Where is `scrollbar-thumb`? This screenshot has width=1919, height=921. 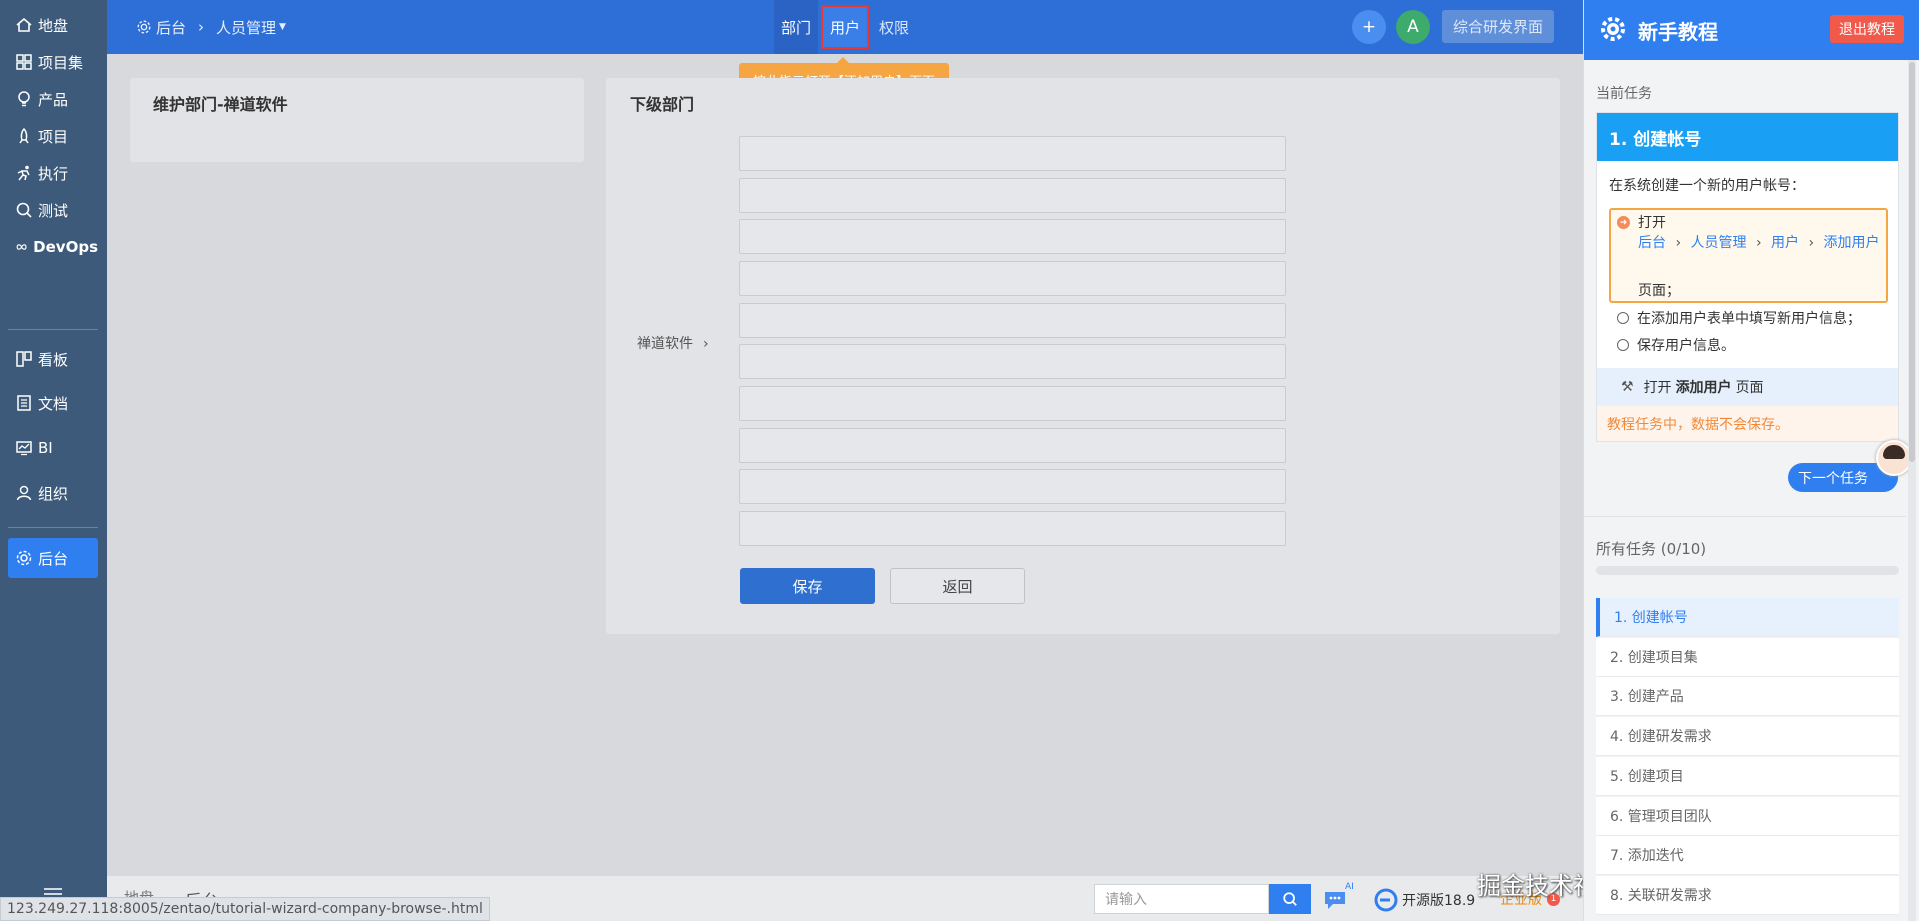 scrollbar-thumb is located at coordinates (1912, 262).